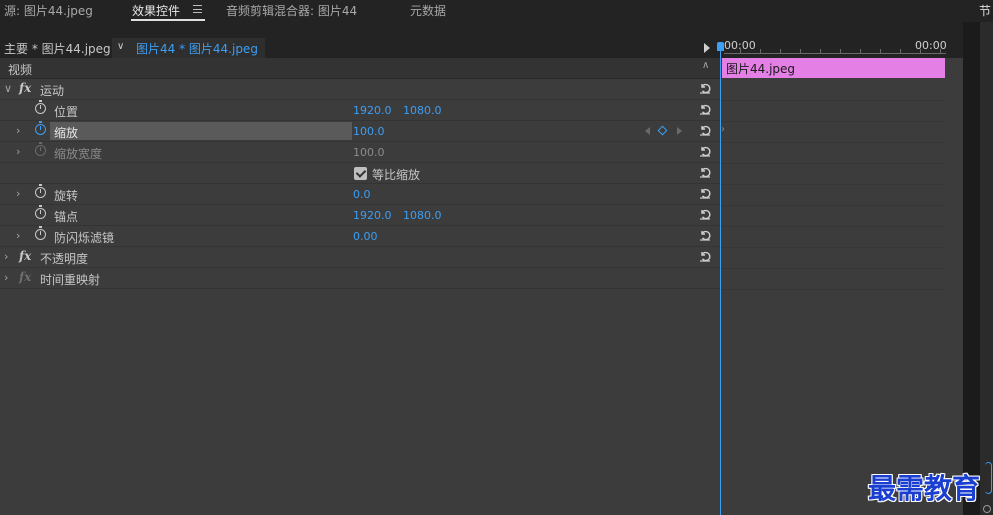 This screenshot has width=993, height=515. I want to click on panel-tab-bar: 源: 图片44.jpeg 效果控件 音频剪辑混合器: 图片44 元数据, so click(481, 11).